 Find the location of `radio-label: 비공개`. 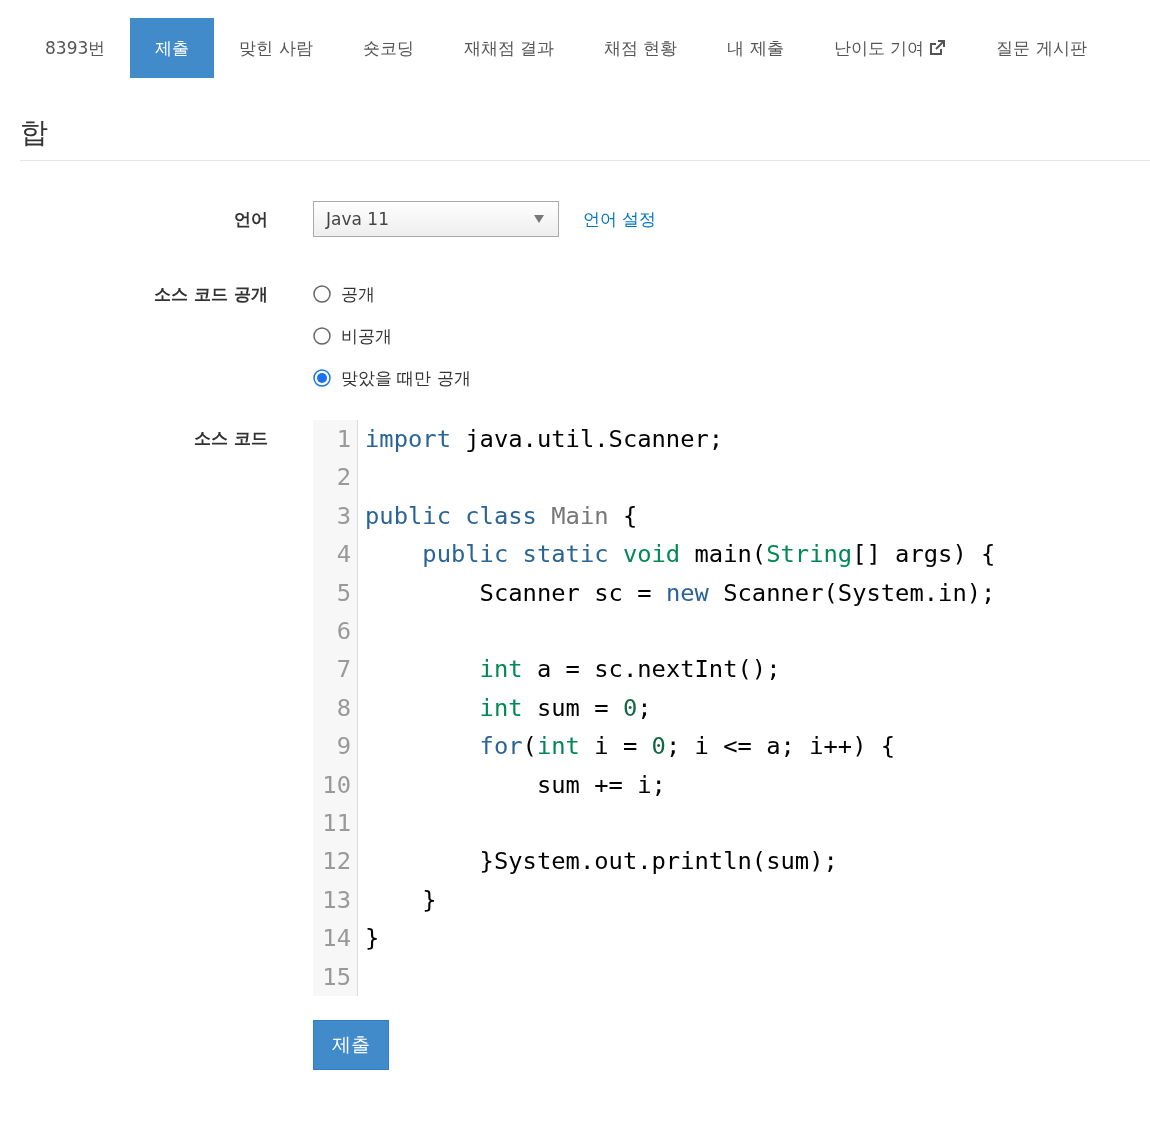

radio-label: 비공개 is located at coordinates (366, 336).